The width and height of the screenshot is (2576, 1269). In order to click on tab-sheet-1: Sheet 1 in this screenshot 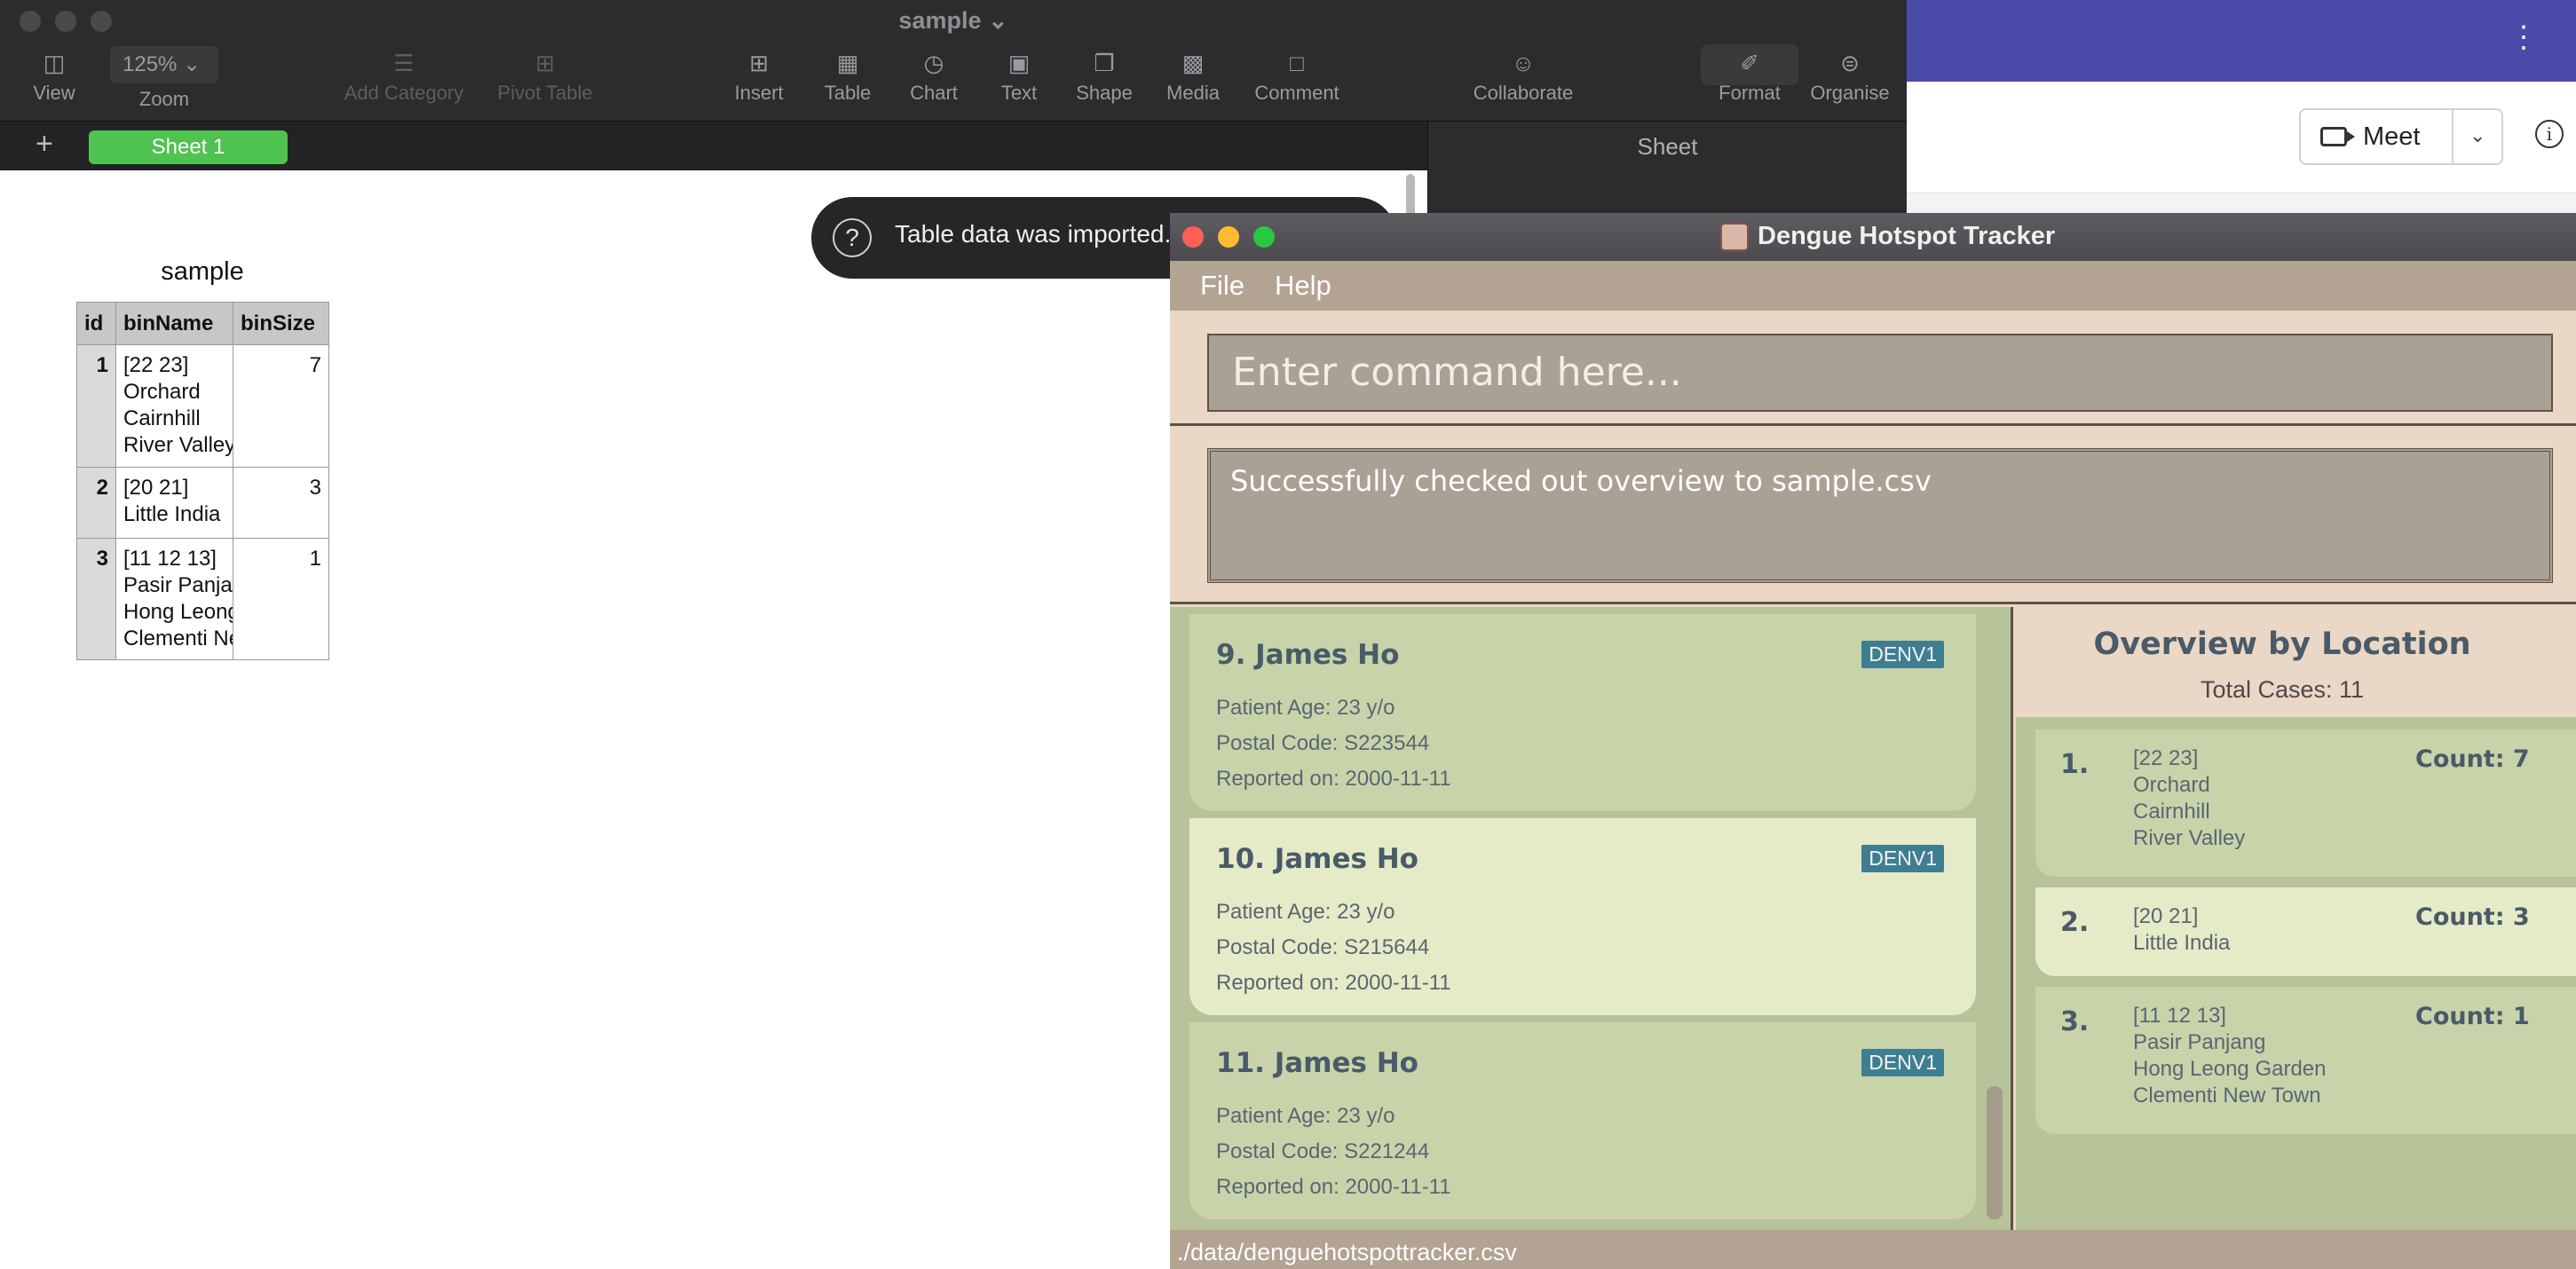, I will do `click(188, 147)`.